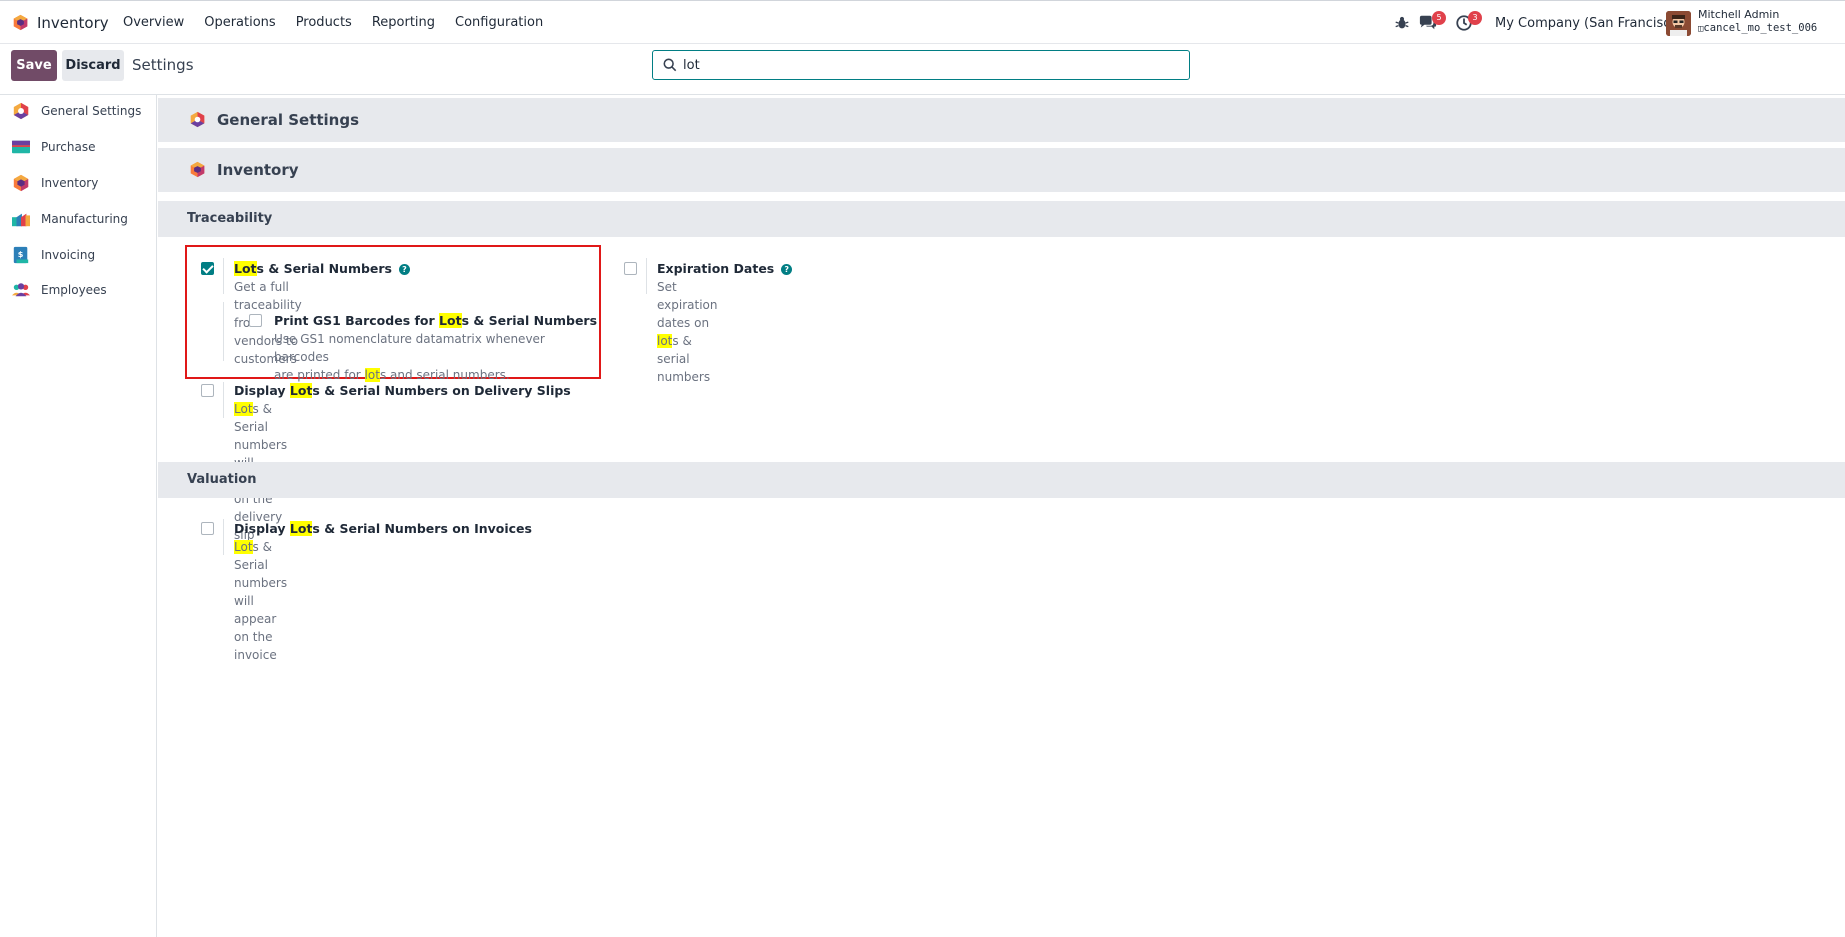  I want to click on delivery-slips-checkbox, so click(207, 390).